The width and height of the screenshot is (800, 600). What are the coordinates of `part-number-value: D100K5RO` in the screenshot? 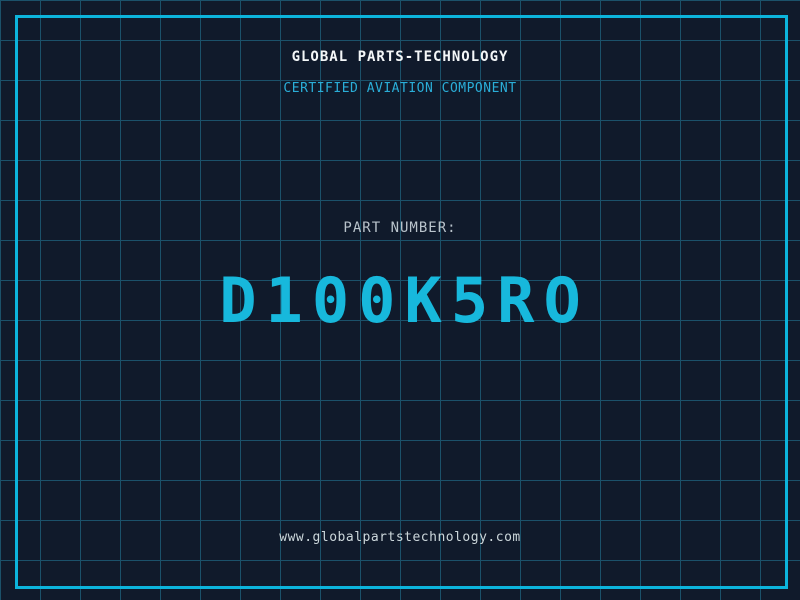 It's located at (404, 300).